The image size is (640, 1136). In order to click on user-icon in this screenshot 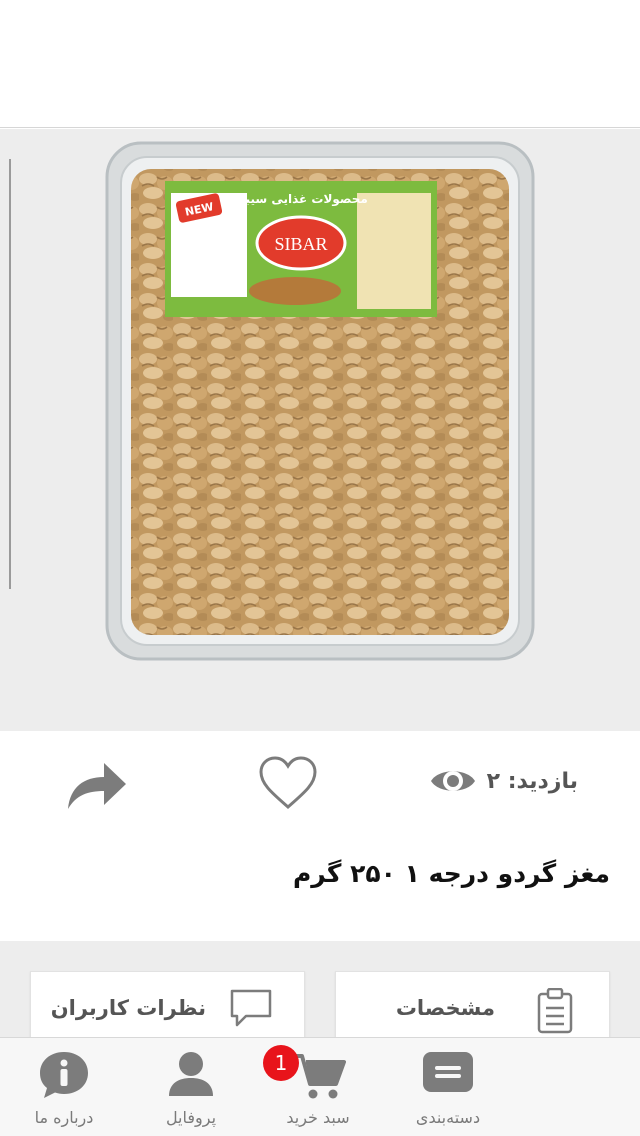, I will do `click(191, 1074)`.